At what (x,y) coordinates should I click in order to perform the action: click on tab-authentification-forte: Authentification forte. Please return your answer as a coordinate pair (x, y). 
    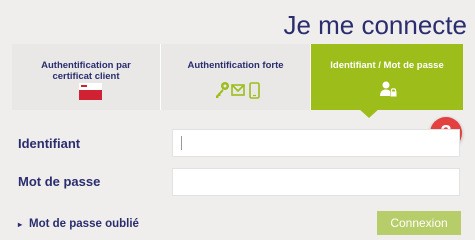
    Looking at the image, I should click on (236, 77).